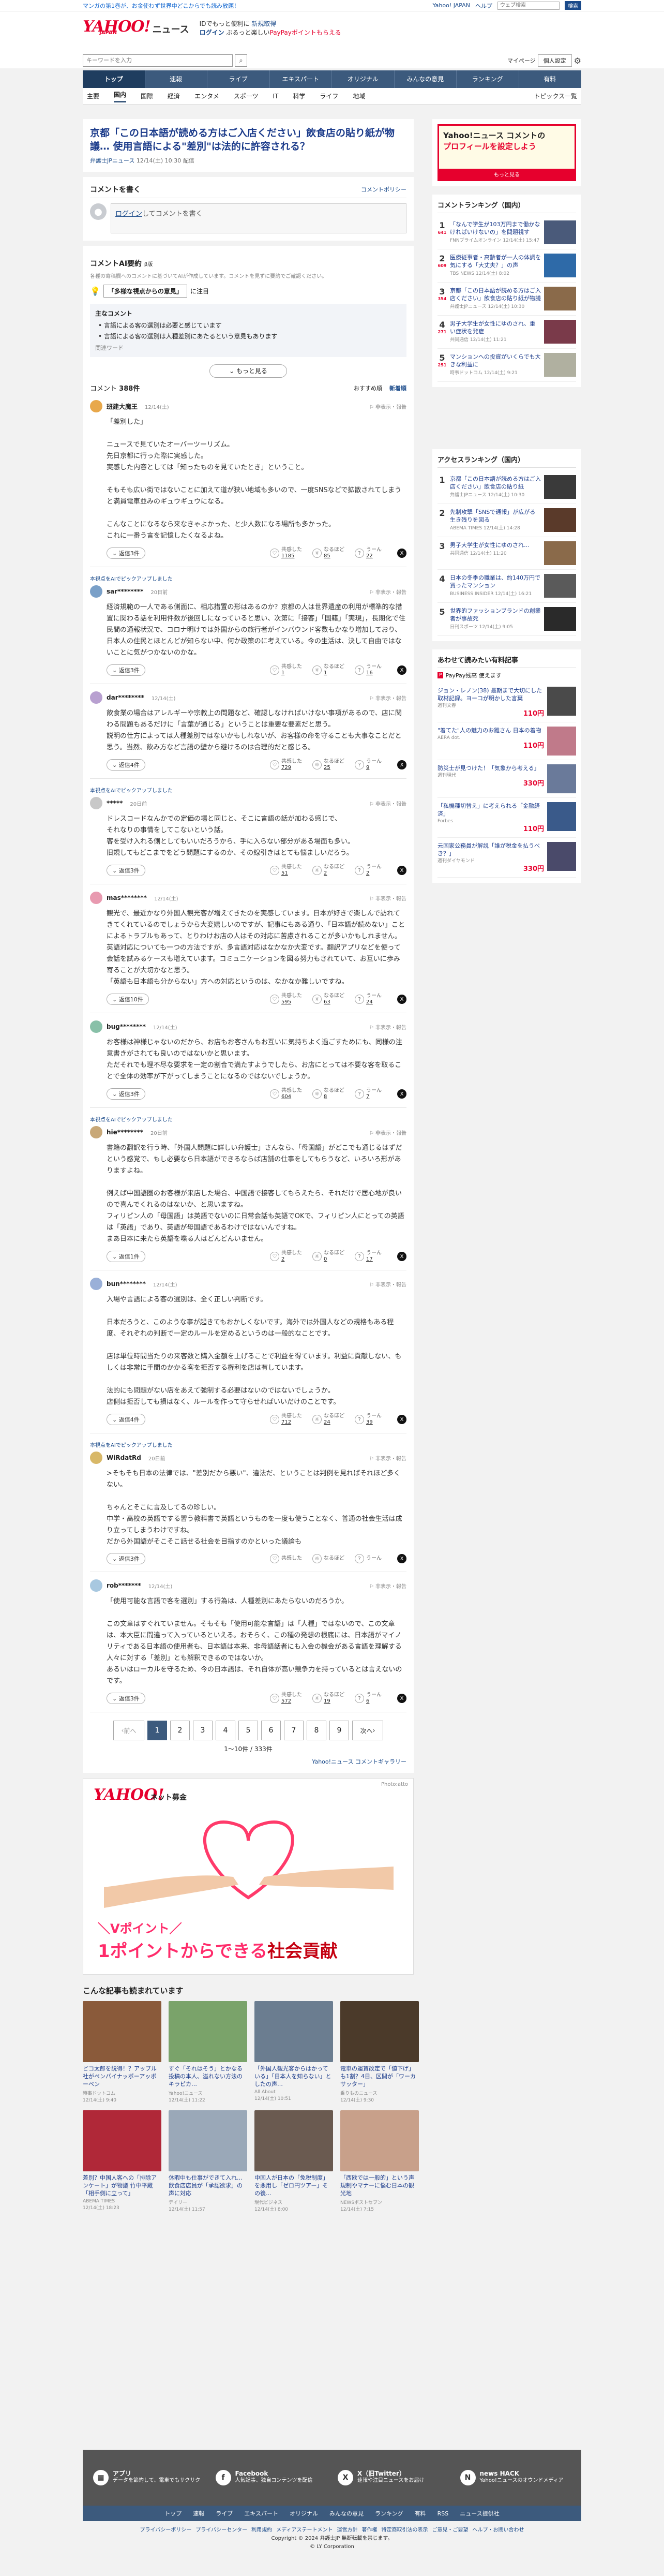  I want to click on related-title: 差別？中国人客への「排除アンケート」が物議 竹中平蔵「相手側に立って」, so click(122, 2185).